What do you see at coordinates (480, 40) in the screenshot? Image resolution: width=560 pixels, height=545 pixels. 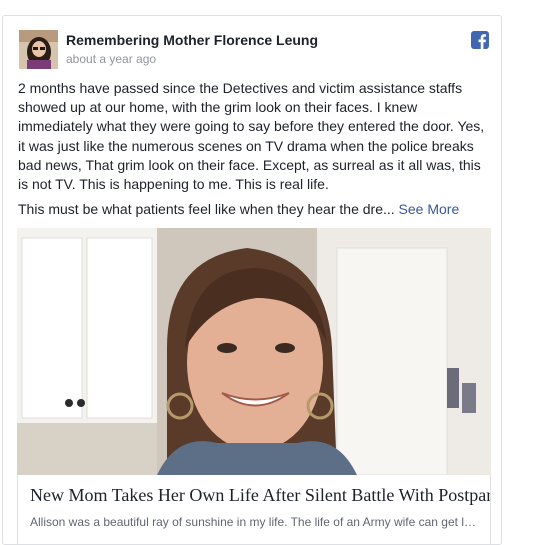 I see `facebook-icon` at bounding box center [480, 40].